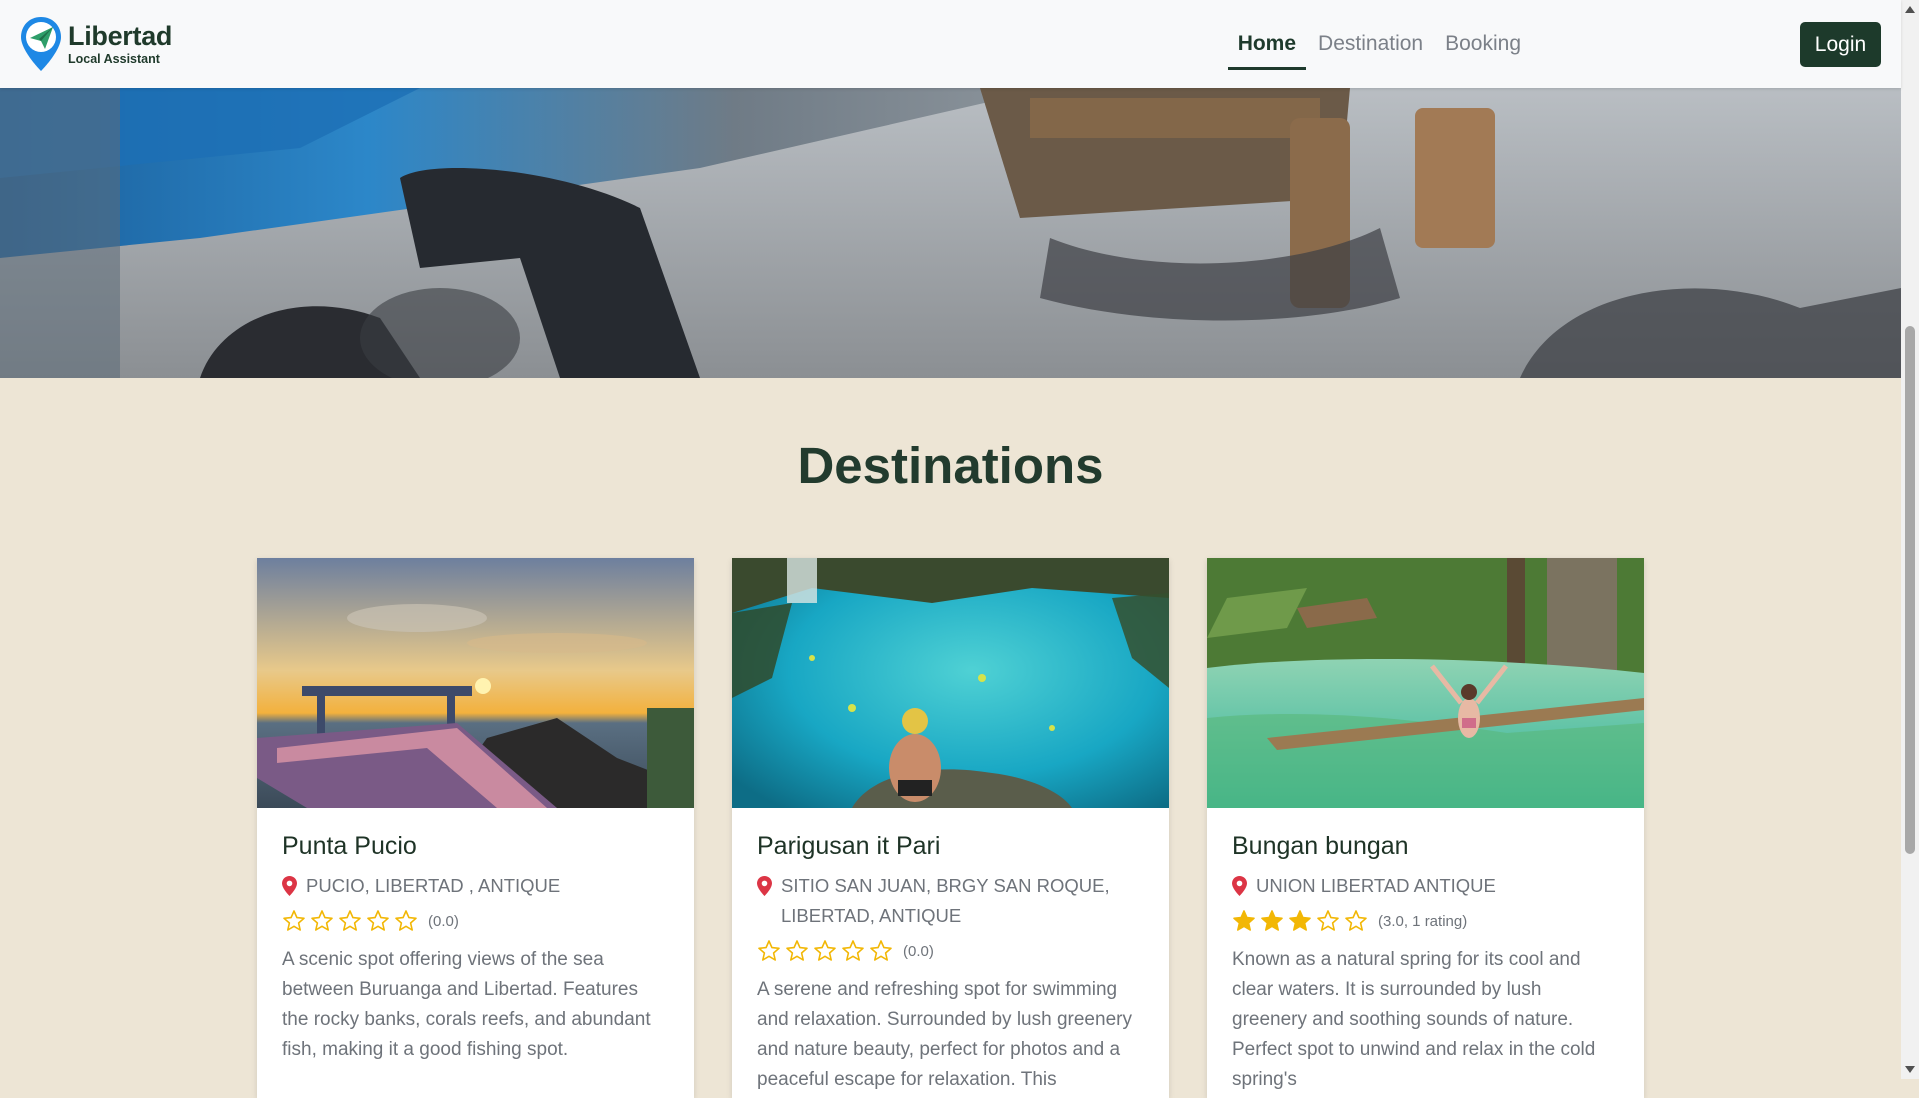 This screenshot has width=1919, height=1098. I want to click on destination-location: UNION LIBERTAD ANTIQUE, so click(1425, 886).